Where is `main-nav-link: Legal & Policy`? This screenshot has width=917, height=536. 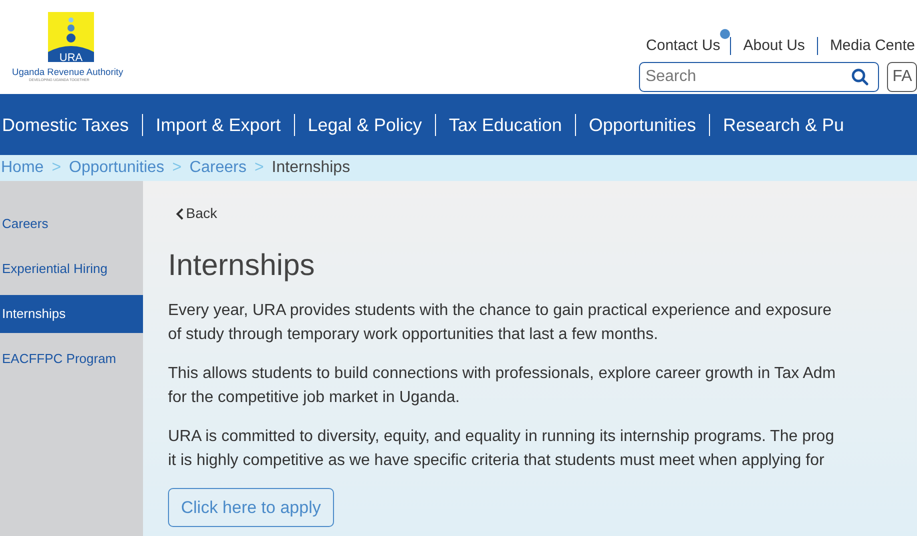
main-nav-link: Legal & Policy is located at coordinates (364, 125).